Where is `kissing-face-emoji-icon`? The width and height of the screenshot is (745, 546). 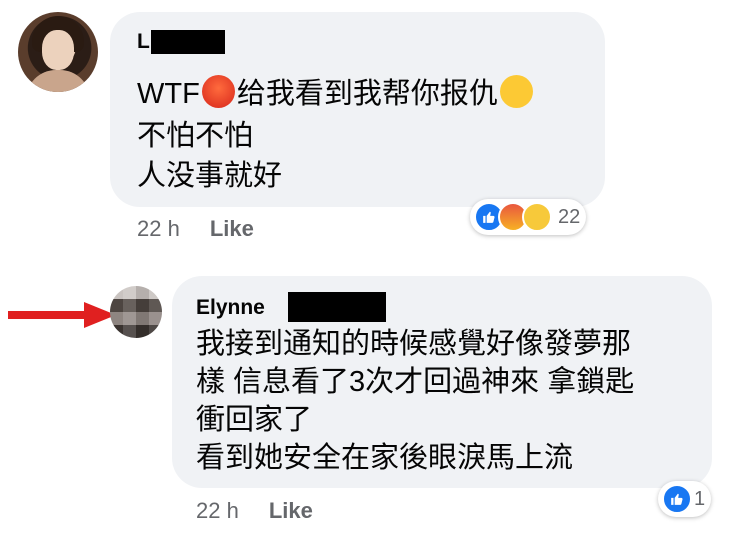
kissing-face-emoji-icon is located at coordinates (516, 91).